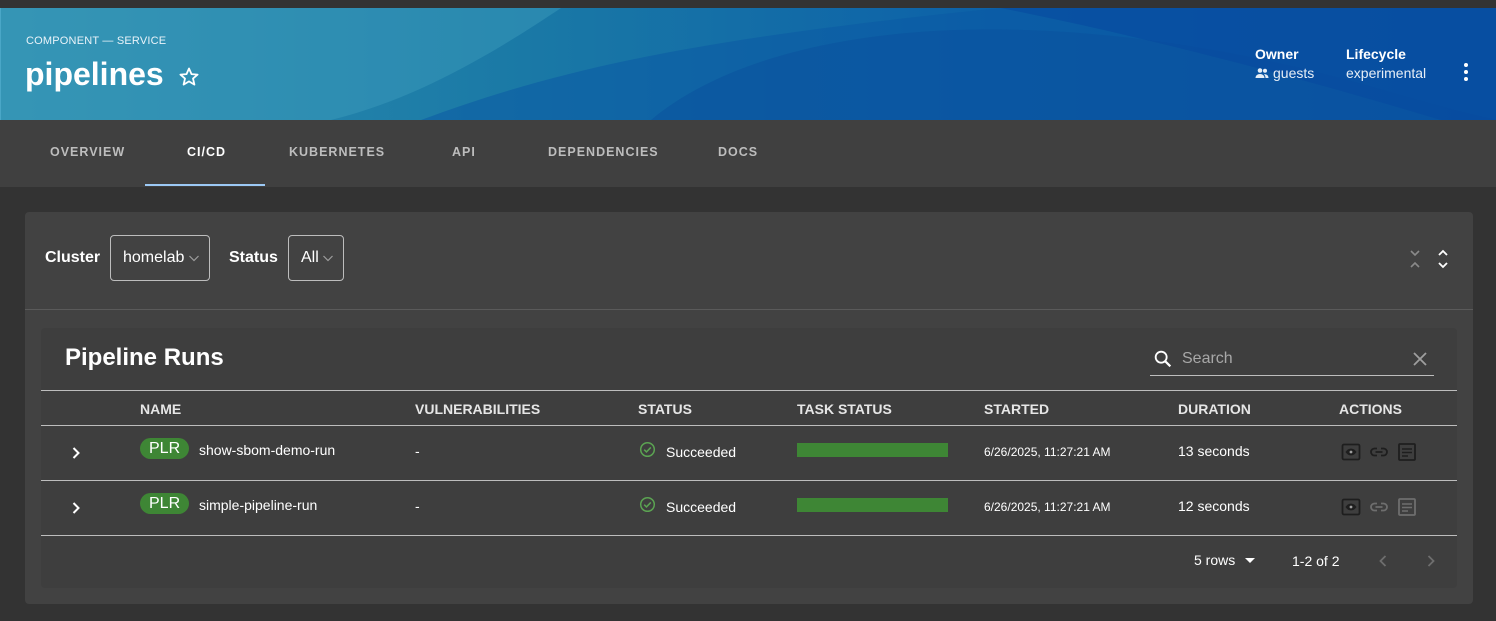  I want to click on search-input, so click(1292, 359).